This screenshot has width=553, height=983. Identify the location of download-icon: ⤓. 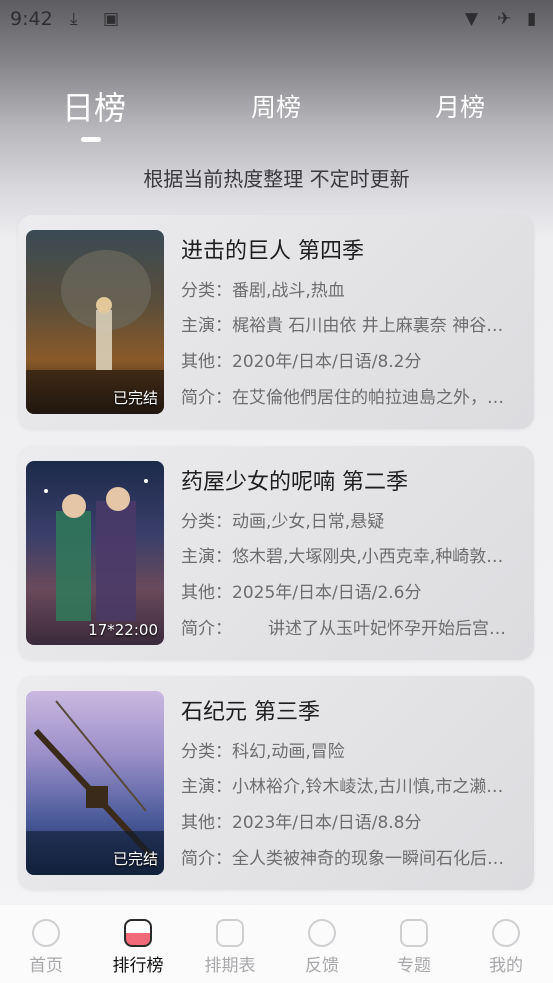
(74, 19).